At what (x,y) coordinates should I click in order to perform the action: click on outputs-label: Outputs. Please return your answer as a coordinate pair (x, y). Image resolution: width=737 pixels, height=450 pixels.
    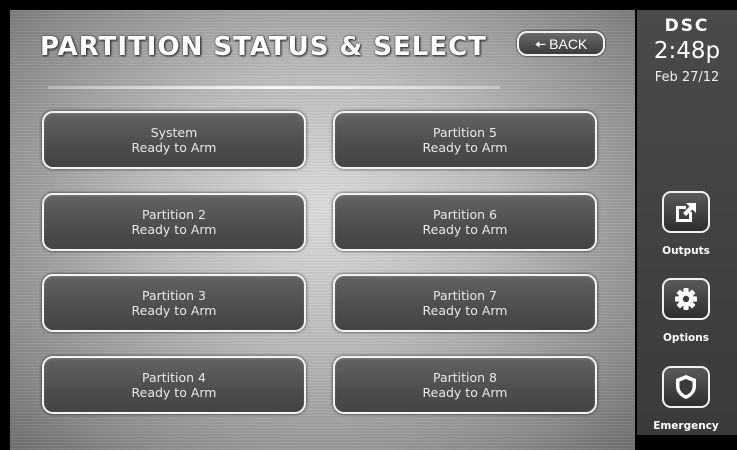
    Looking at the image, I should click on (686, 251).